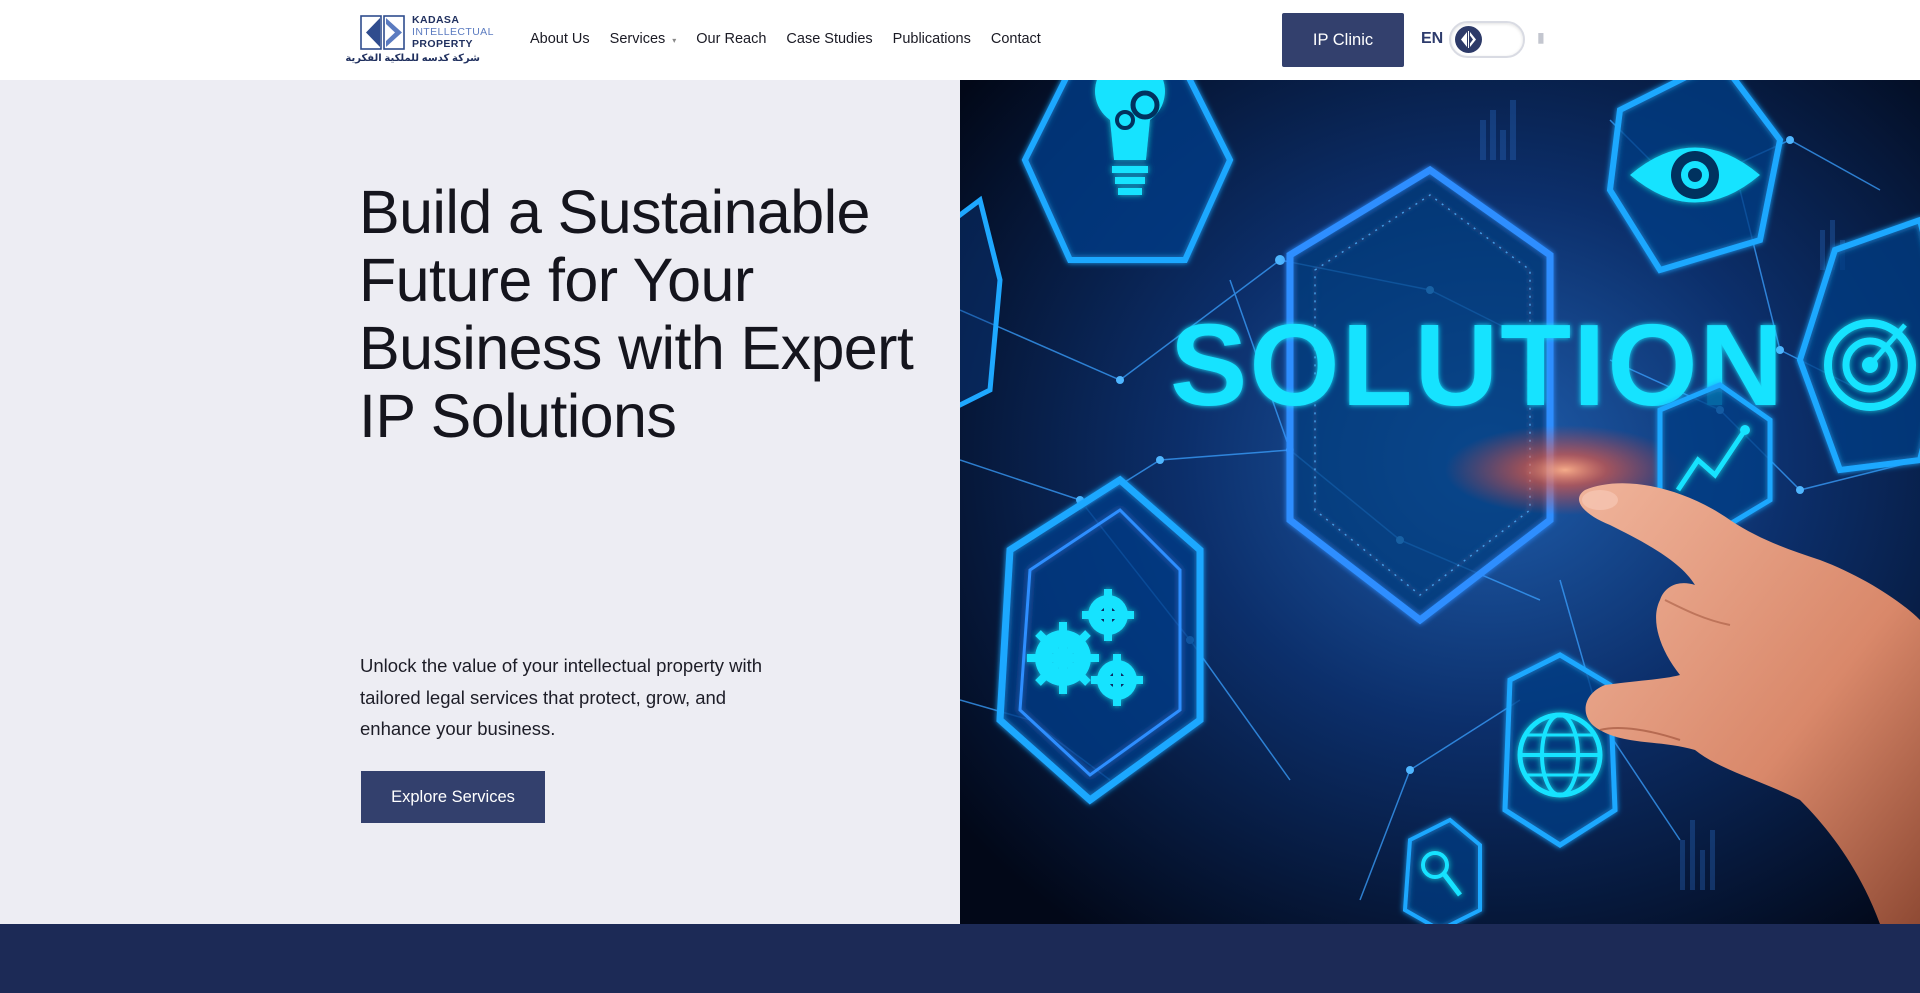 The height and width of the screenshot is (993, 1920). I want to click on explore-services-button: Explore Services, so click(453, 797).